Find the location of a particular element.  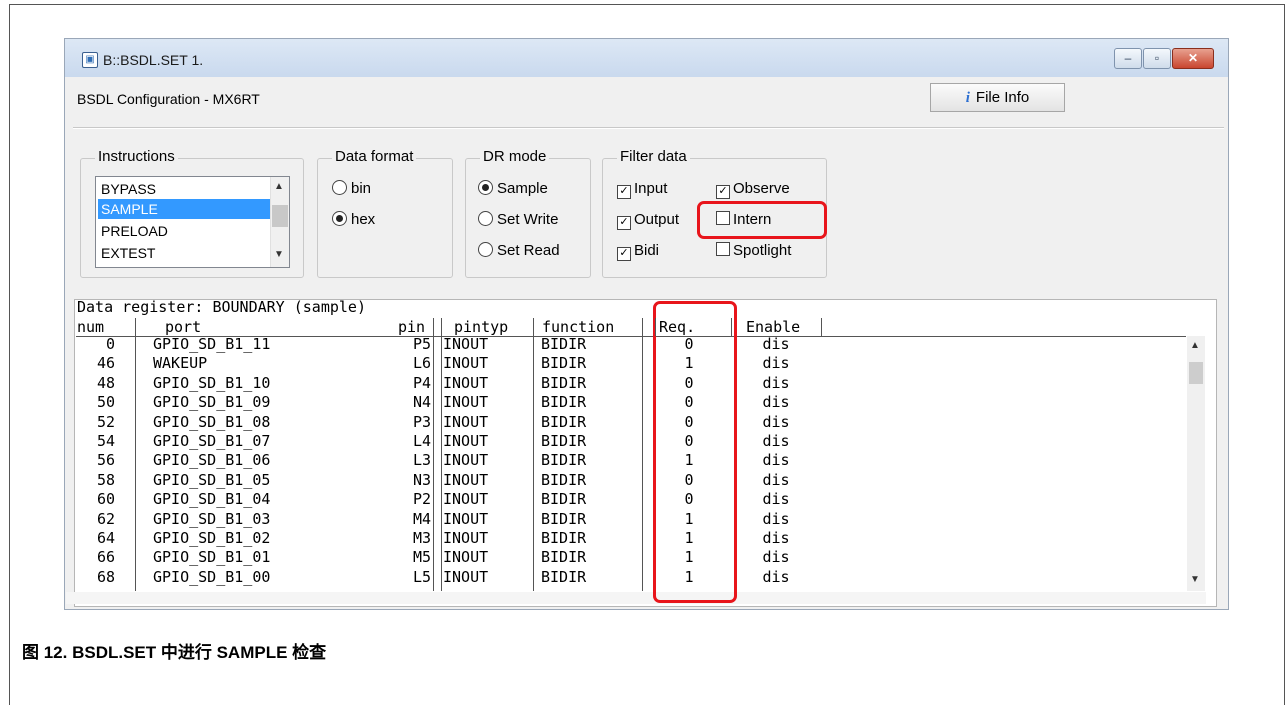

table-row: 64 GPIO_SD_B1_02 M3 INOUT BIDIR 1 dis is located at coordinates (625, 538).